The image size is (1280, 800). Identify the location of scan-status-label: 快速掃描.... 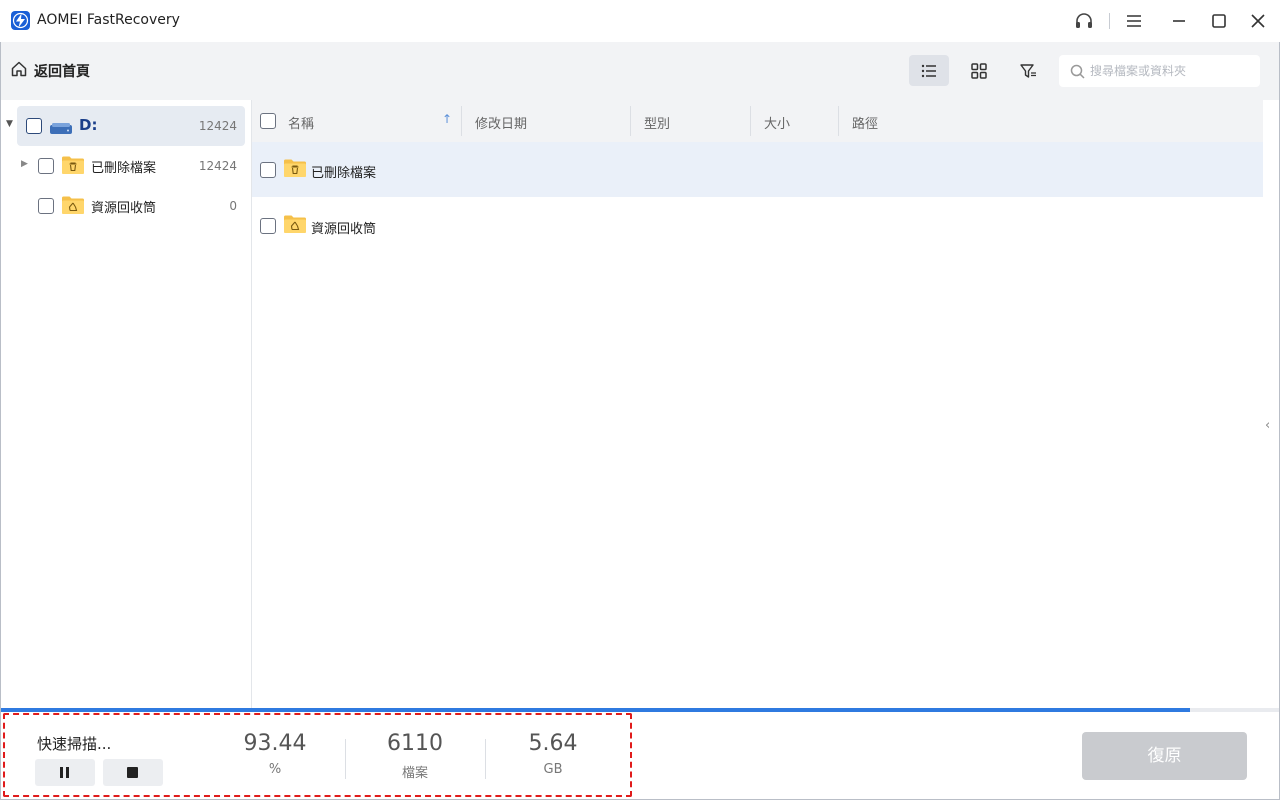
(74, 744).